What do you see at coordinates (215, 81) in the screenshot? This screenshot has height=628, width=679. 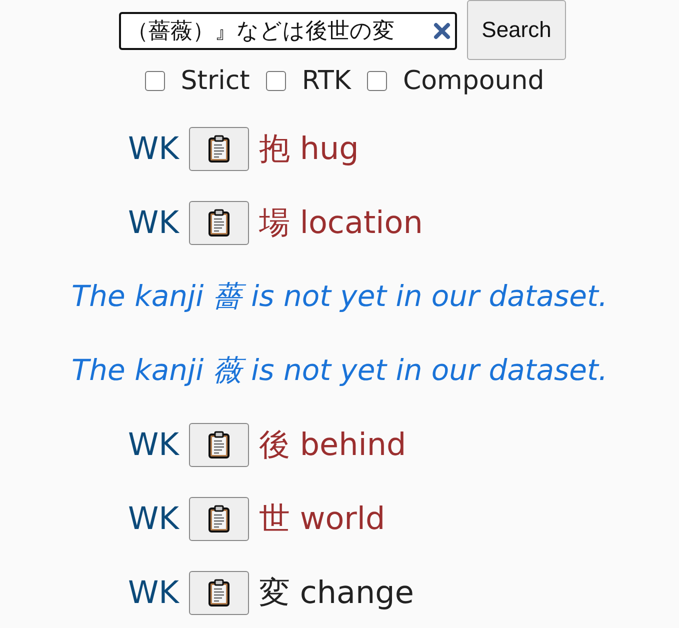 I see `checkbox-label: Strict` at bounding box center [215, 81].